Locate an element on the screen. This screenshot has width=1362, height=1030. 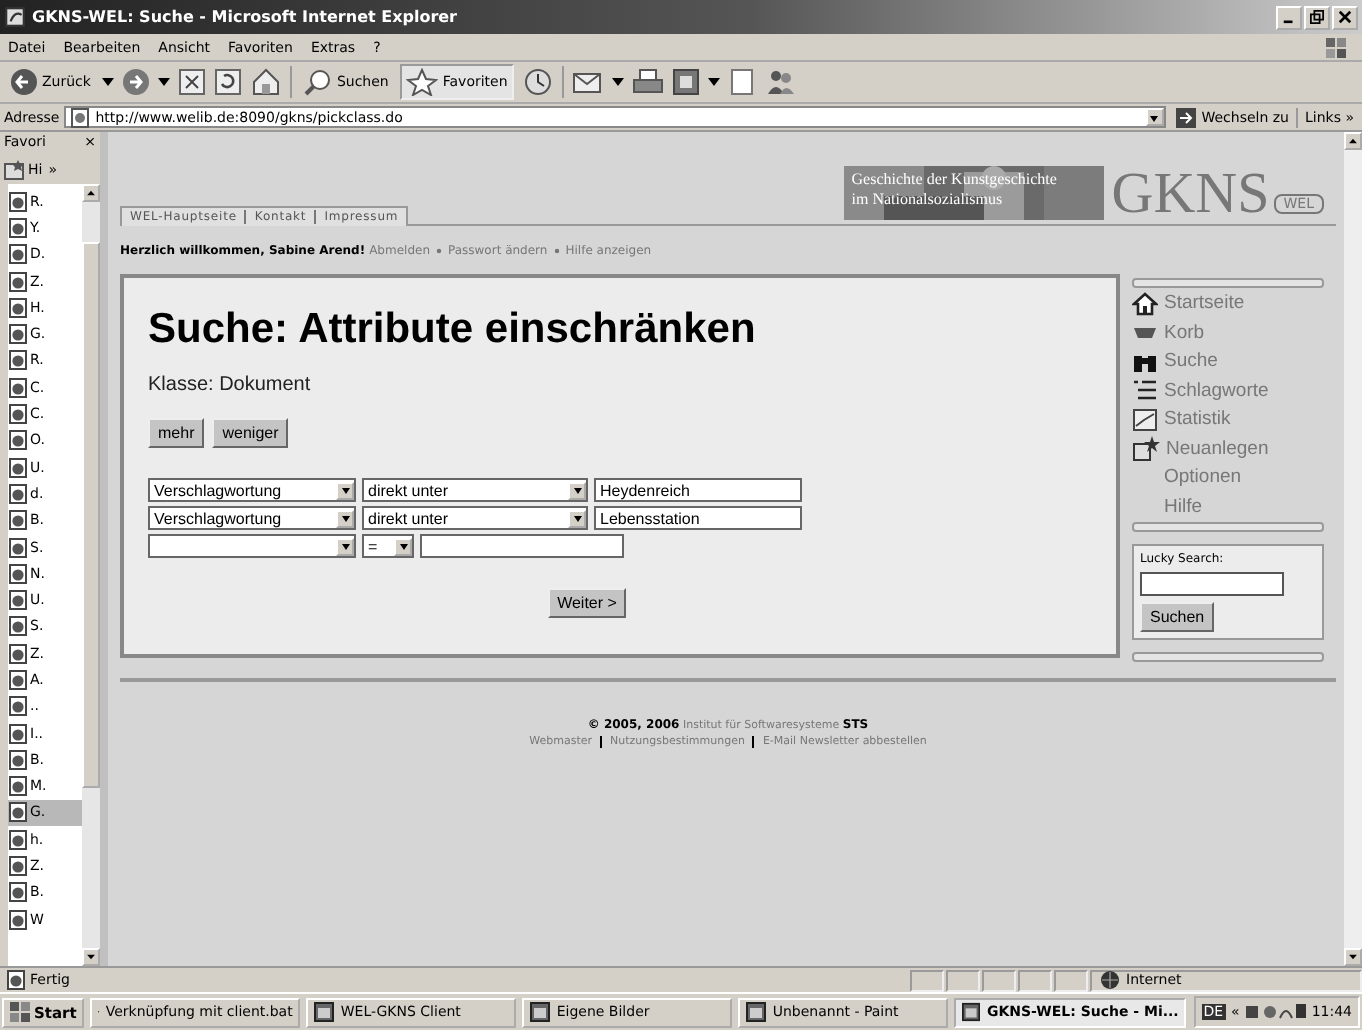
home-icon is located at coordinates (266, 82).